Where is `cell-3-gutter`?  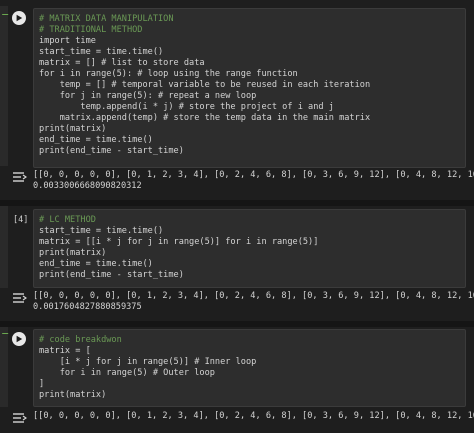 cell-3-gutter is located at coordinates (4, 367).